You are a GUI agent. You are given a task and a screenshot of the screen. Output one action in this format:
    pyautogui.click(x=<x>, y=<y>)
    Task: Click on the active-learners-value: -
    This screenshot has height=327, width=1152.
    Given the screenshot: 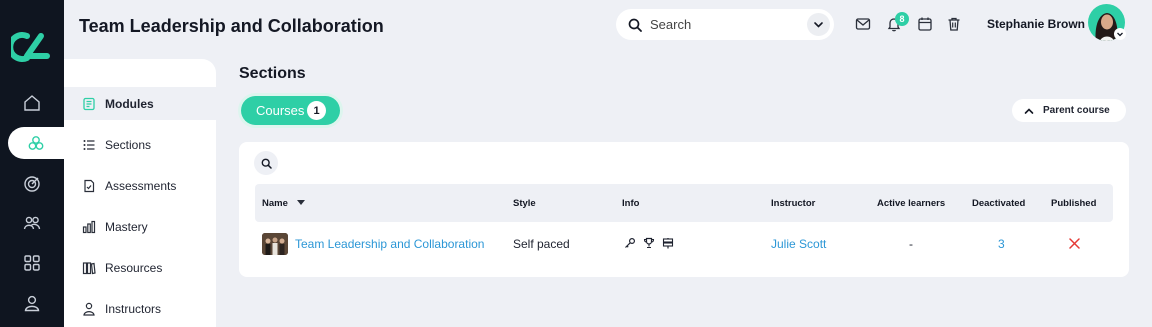 What is the action you would take?
    pyautogui.click(x=911, y=244)
    